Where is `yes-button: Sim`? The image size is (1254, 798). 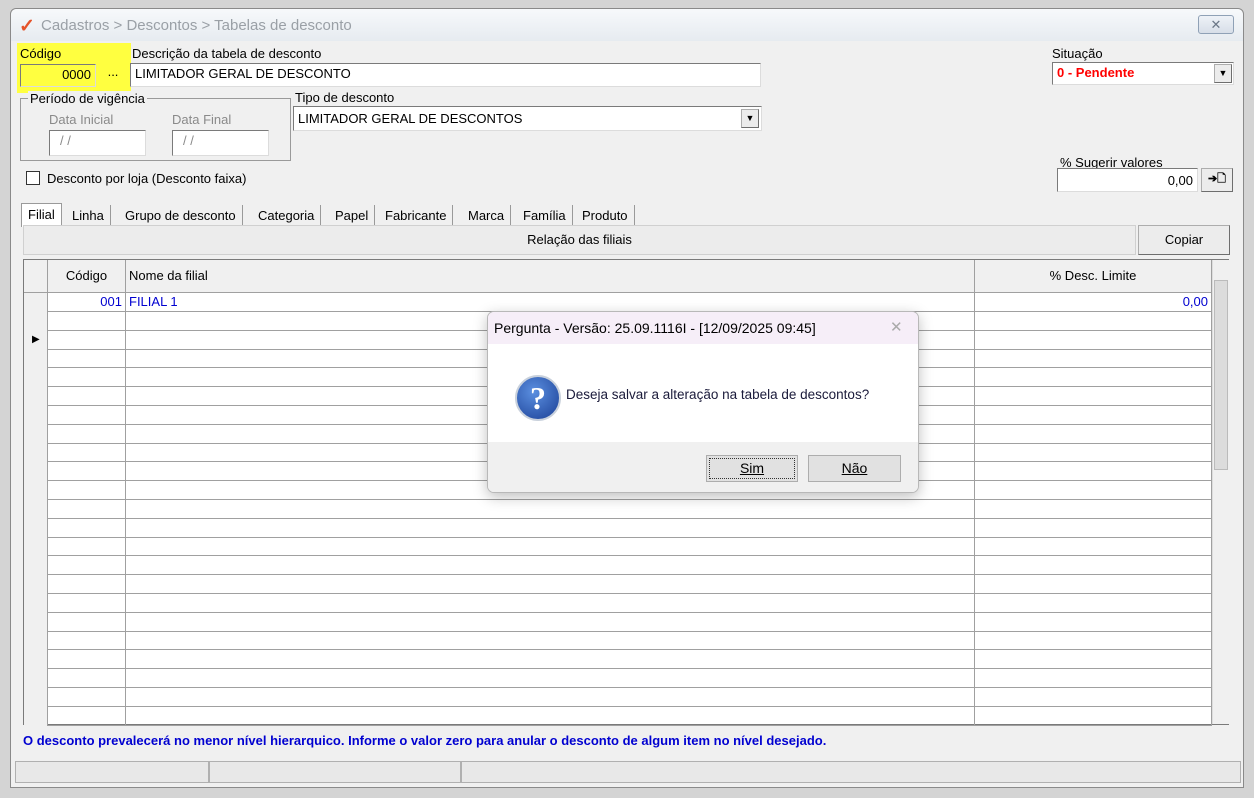
yes-button: Sim is located at coordinates (752, 468).